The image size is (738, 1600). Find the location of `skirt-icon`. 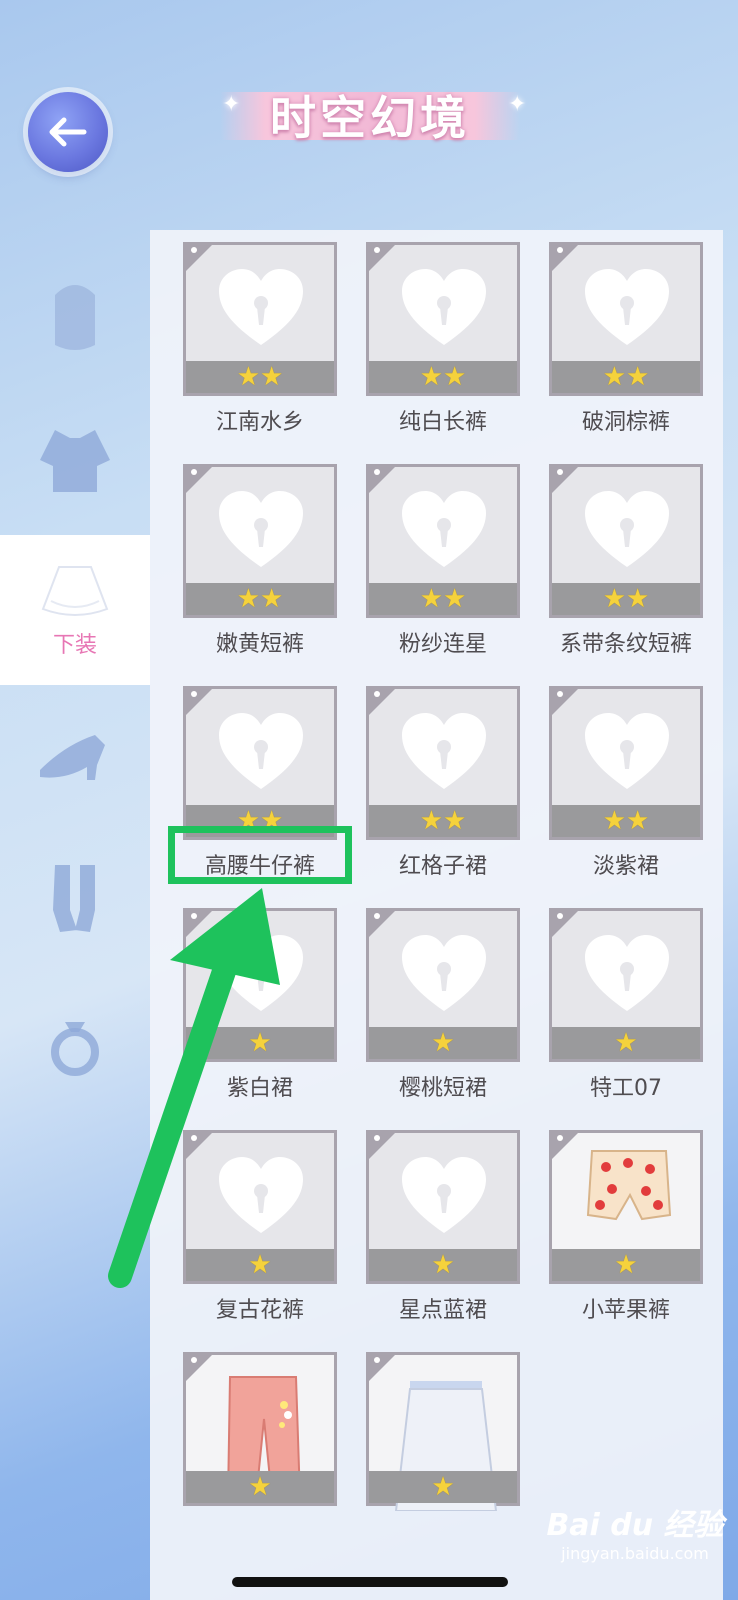

skirt-icon is located at coordinates (75, 591).